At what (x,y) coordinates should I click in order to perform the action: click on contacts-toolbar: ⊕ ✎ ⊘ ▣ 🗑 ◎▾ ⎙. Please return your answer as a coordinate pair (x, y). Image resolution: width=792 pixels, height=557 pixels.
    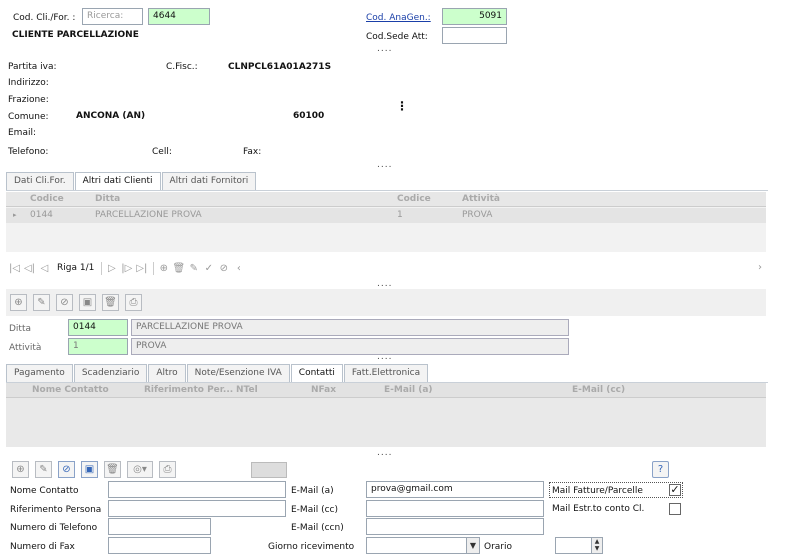
    Looking at the image, I should click on (94, 469).